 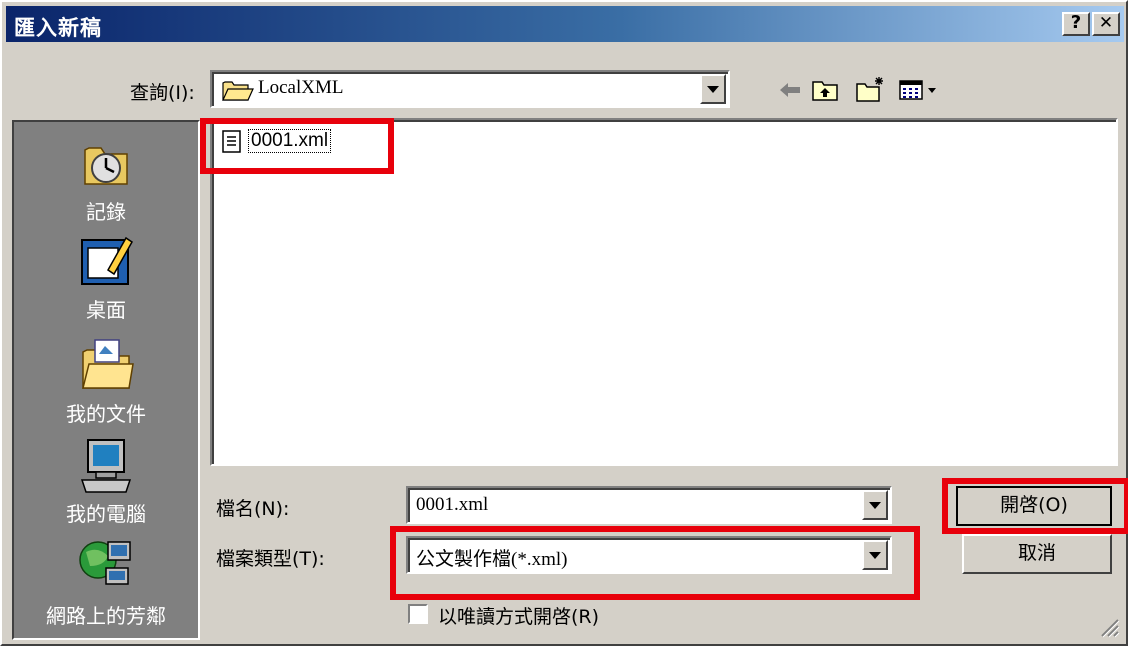 I want to click on filename-dropdown-button, so click(x=875, y=505).